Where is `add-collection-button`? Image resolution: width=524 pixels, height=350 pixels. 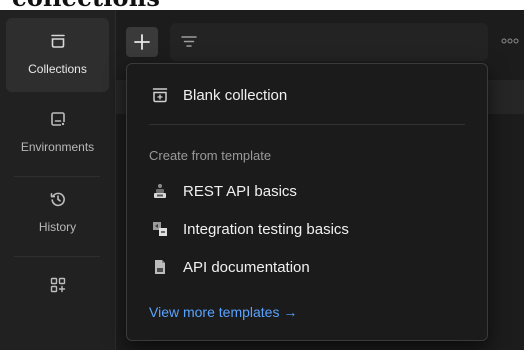
add-collection-button is located at coordinates (142, 42).